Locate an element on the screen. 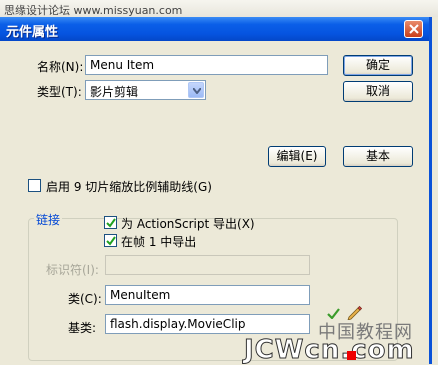 Image resolution: width=438 pixels, height=365 pixels. type-select: 影片剪辑 is located at coordinates (145, 90).